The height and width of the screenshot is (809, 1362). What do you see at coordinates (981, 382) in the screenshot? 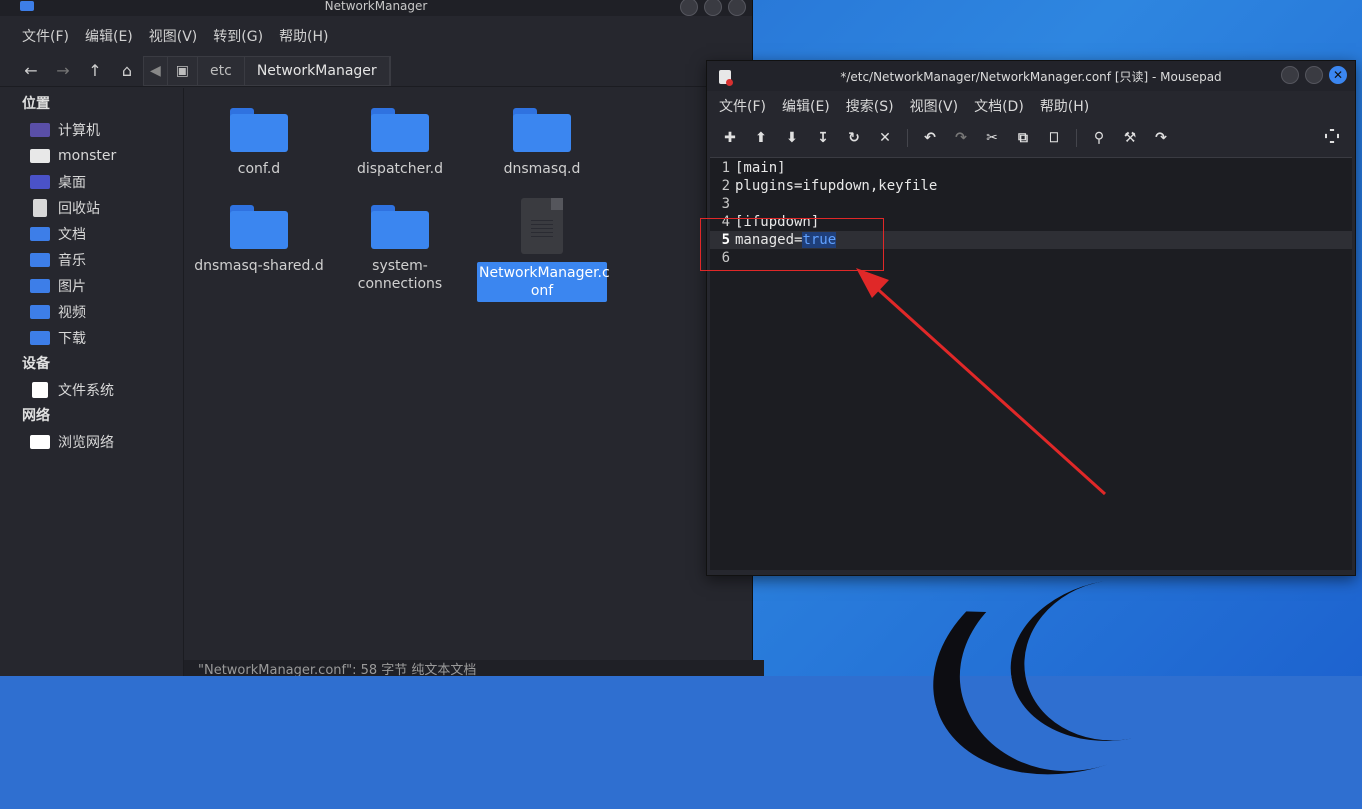
I see `annotation-arrow` at bounding box center [981, 382].